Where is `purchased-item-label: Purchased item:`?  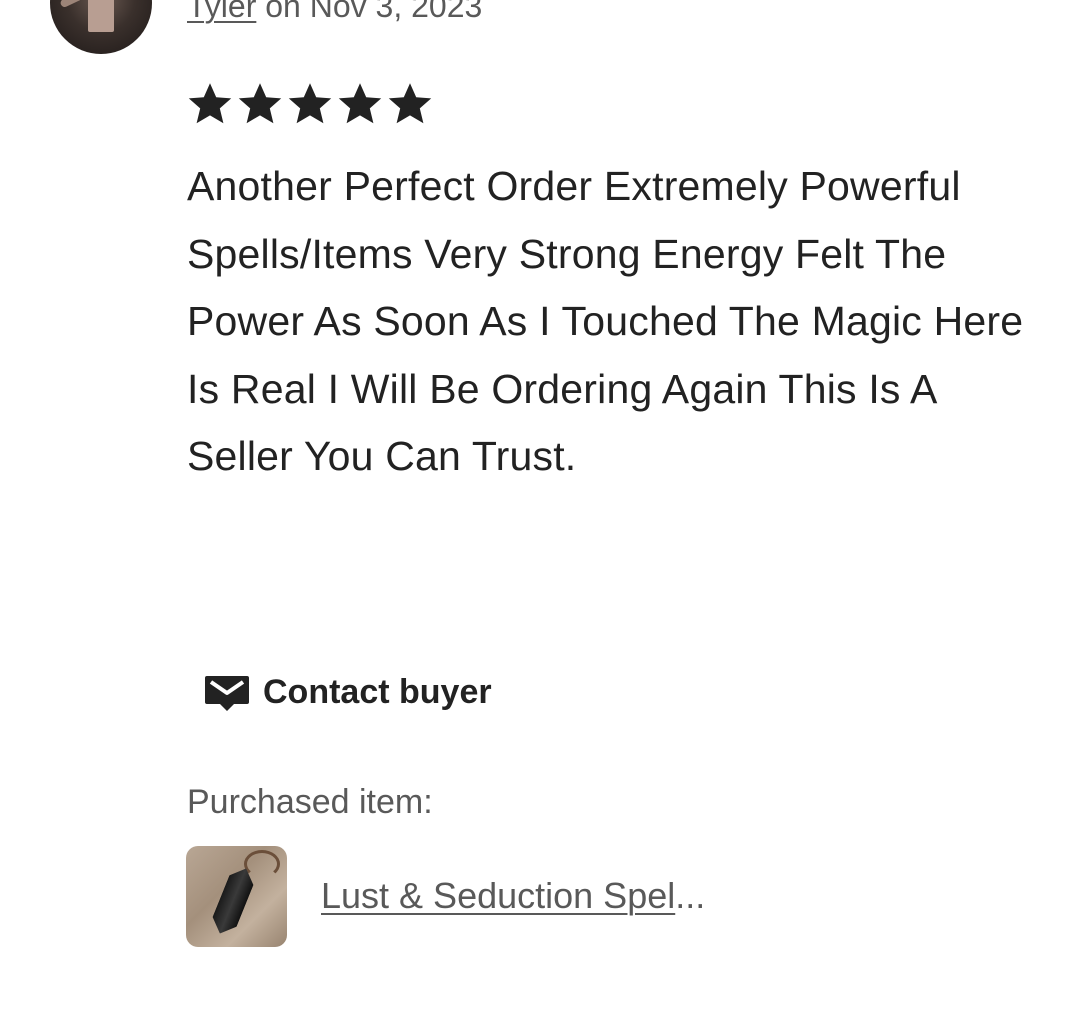
purchased-item-label: Purchased item: is located at coordinates (310, 802).